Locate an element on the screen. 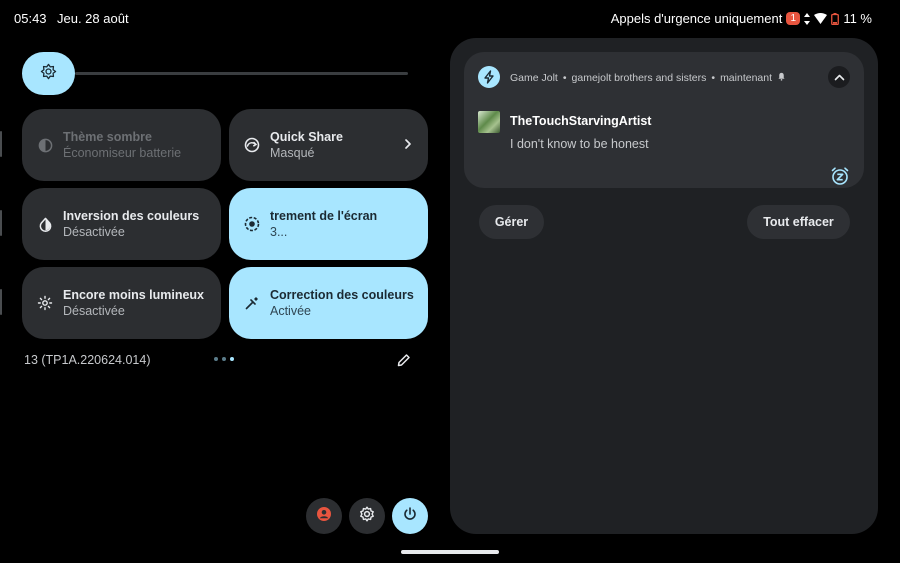 This screenshot has height=563, width=900. chevron-up-icon is located at coordinates (839, 77).